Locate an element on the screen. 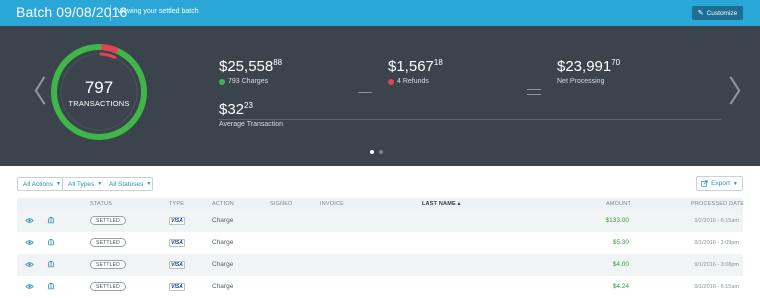  processed-date-cell: 9/1/2016 - 3:09pm is located at coordinates (716, 243).